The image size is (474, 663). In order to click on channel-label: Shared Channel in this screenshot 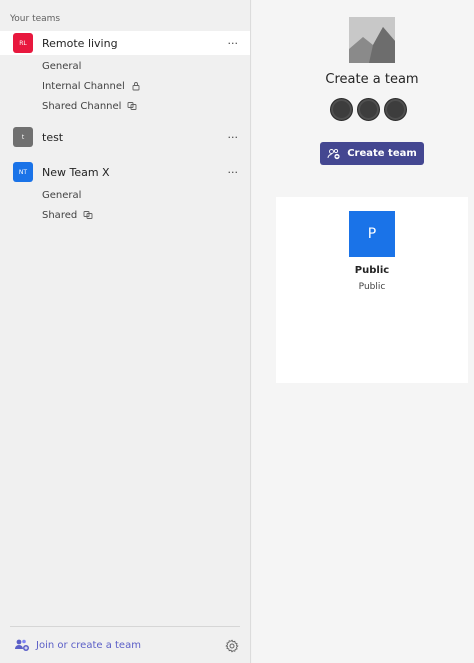, I will do `click(82, 106)`.